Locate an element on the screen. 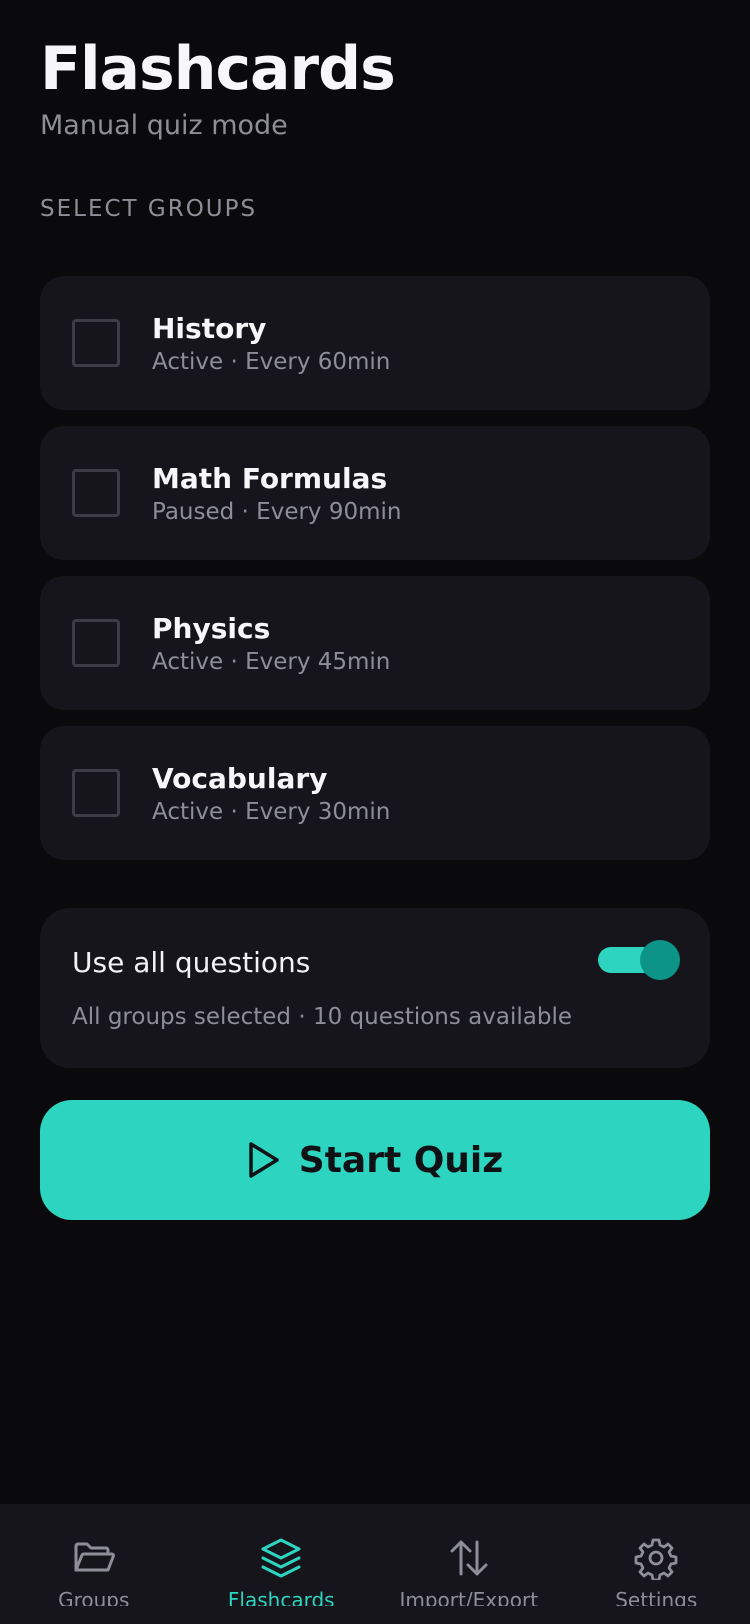  group-name: Math Formulas is located at coordinates (270, 478).